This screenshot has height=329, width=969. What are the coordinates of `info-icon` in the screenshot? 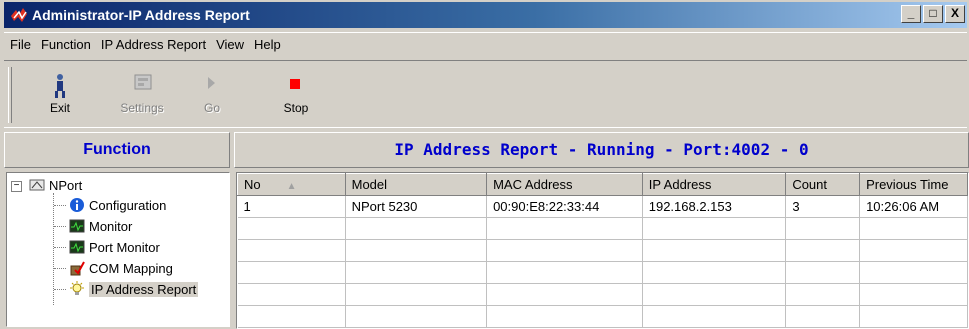 It's located at (77, 205).